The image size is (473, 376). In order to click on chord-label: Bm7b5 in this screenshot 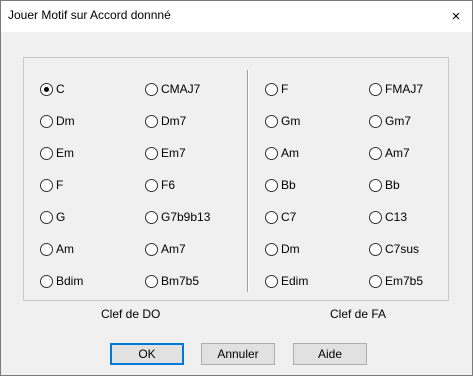, I will do `click(180, 281)`.